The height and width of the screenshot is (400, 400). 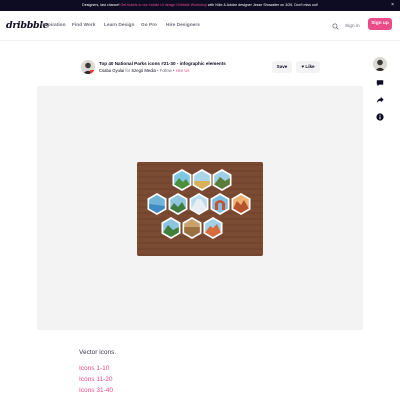 I want to click on nav-inspiration: Inspiration, so click(x=53, y=25).